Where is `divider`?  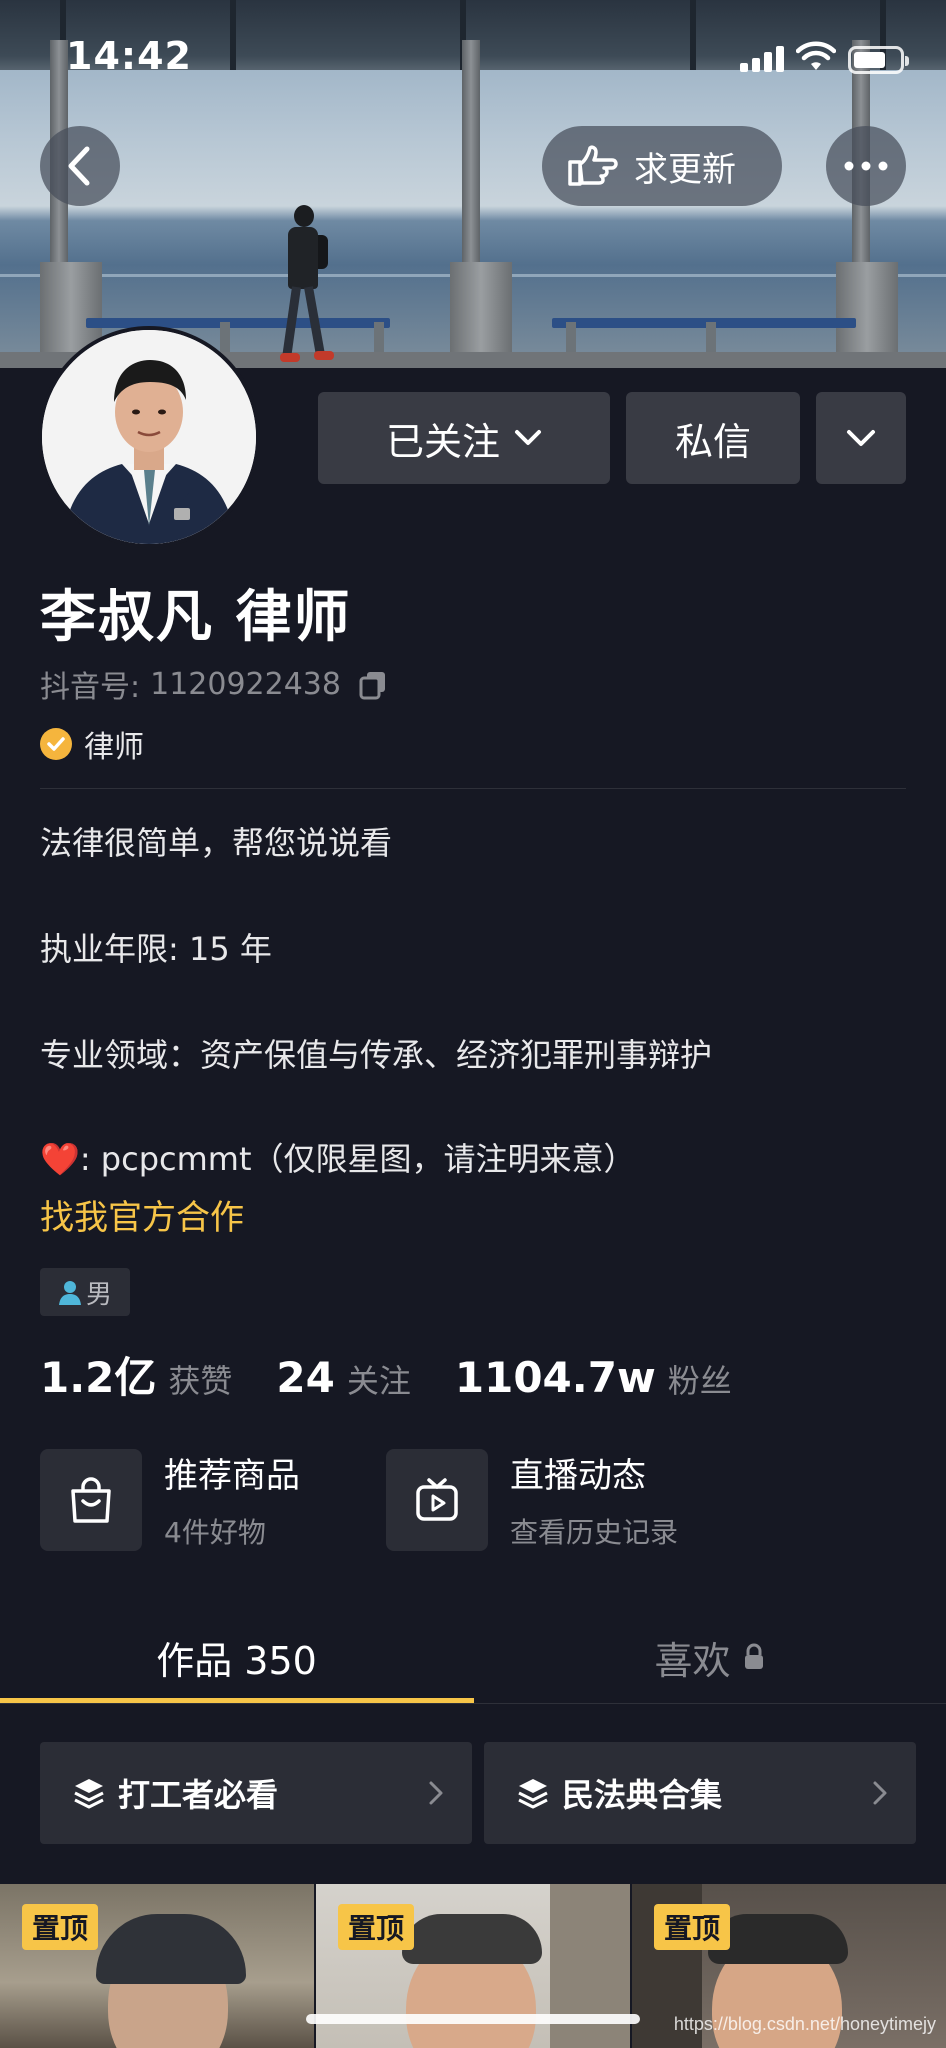
divider is located at coordinates (473, 788).